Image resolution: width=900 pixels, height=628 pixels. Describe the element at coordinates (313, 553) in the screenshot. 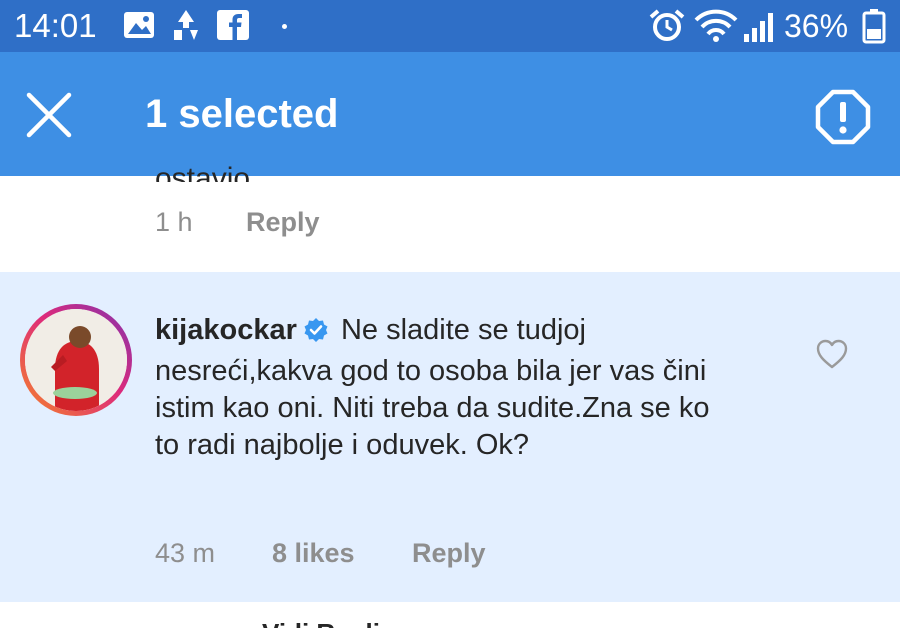

I see `likes-count-button: 8 likes` at that location.